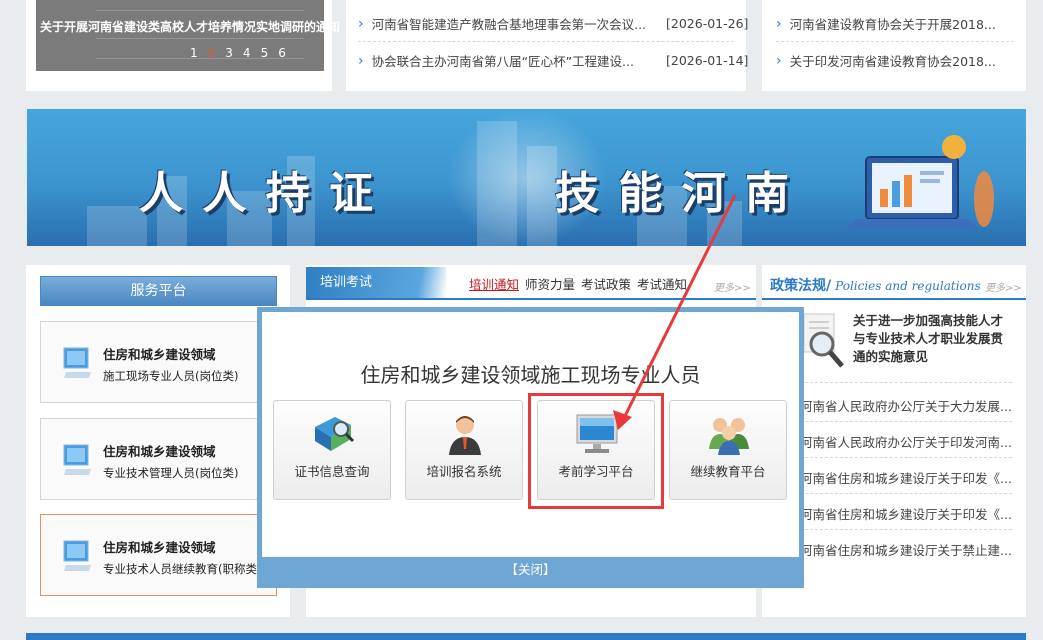 The width and height of the screenshot is (1043, 640). Describe the element at coordinates (707, 60) in the screenshot. I see `news-date: [2026-01-14]` at that location.